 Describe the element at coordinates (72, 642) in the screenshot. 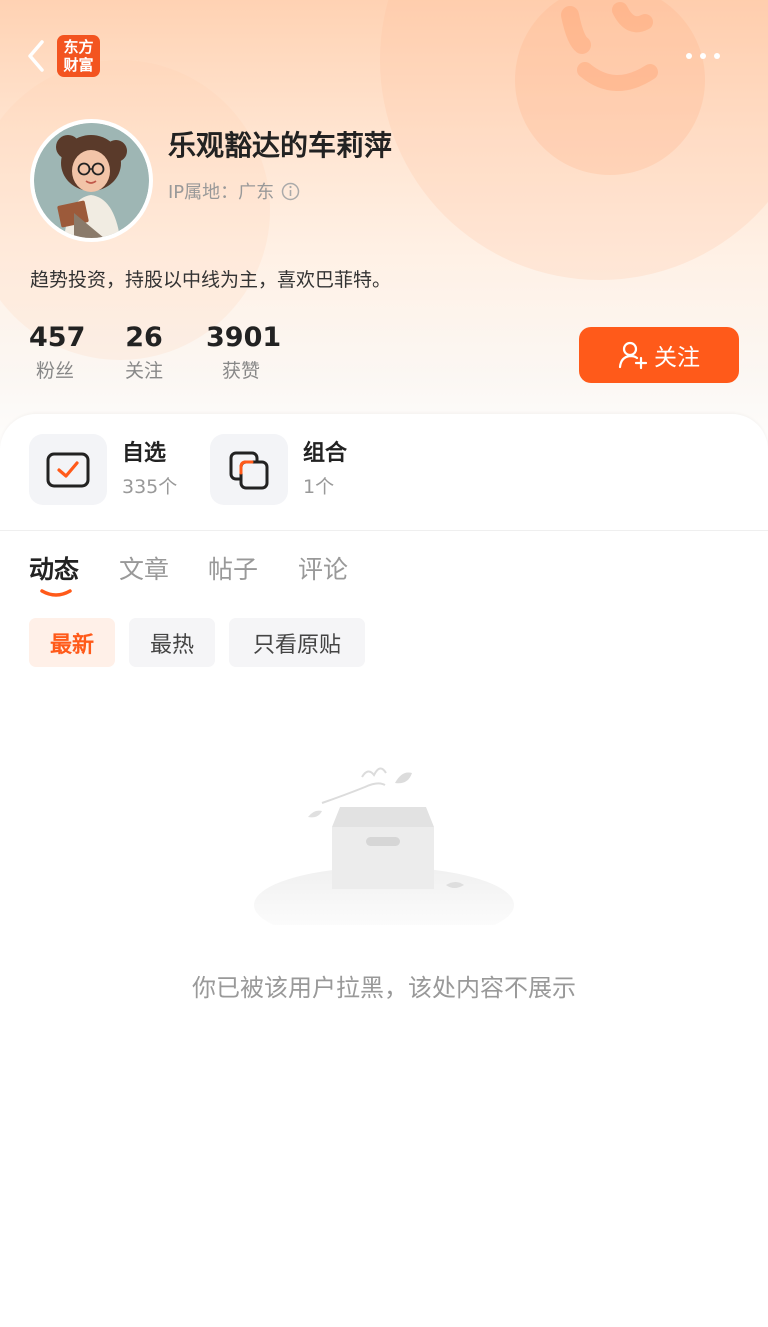

I see `filter-latest: 最新` at that location.